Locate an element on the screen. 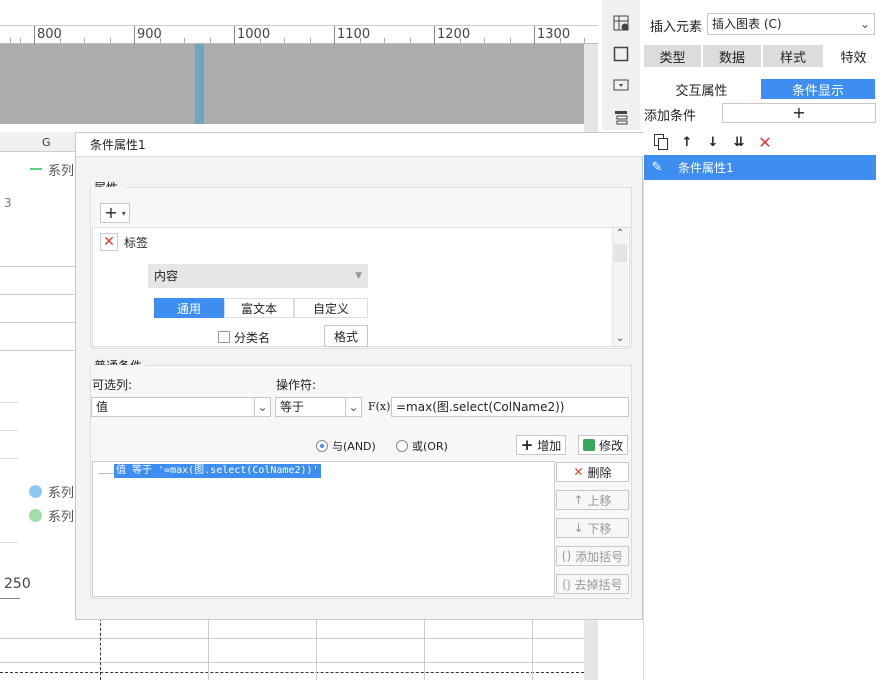 This screenshot has width=886, height=680. formula-input: =max(图.select(ColName2)) is located at coordinates (510, 407).